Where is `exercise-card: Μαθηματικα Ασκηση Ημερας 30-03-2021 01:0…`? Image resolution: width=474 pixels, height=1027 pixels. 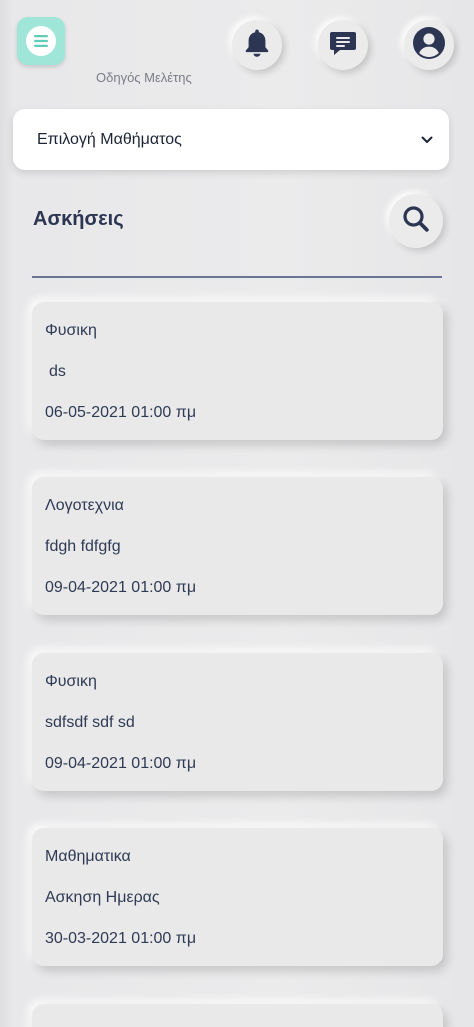
exercise-card: Μαθηματικα Ασκηση Ημερας 30-03-2021 01:0… is located at coordinates (237, 897).